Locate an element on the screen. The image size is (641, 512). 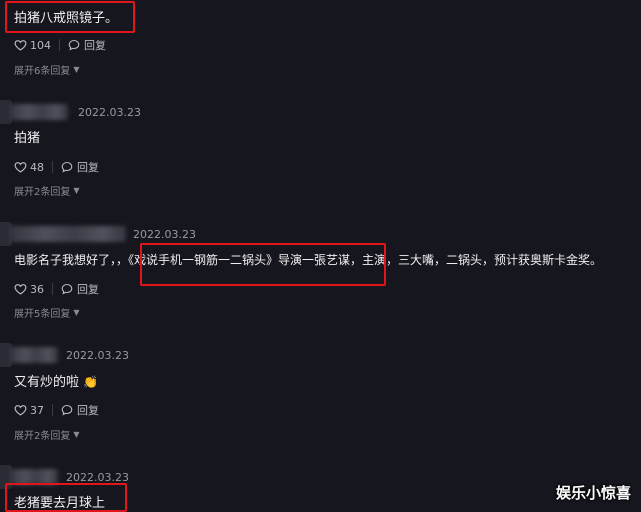
comment-actions: 36 回复 is located at coordinates (56, 289).